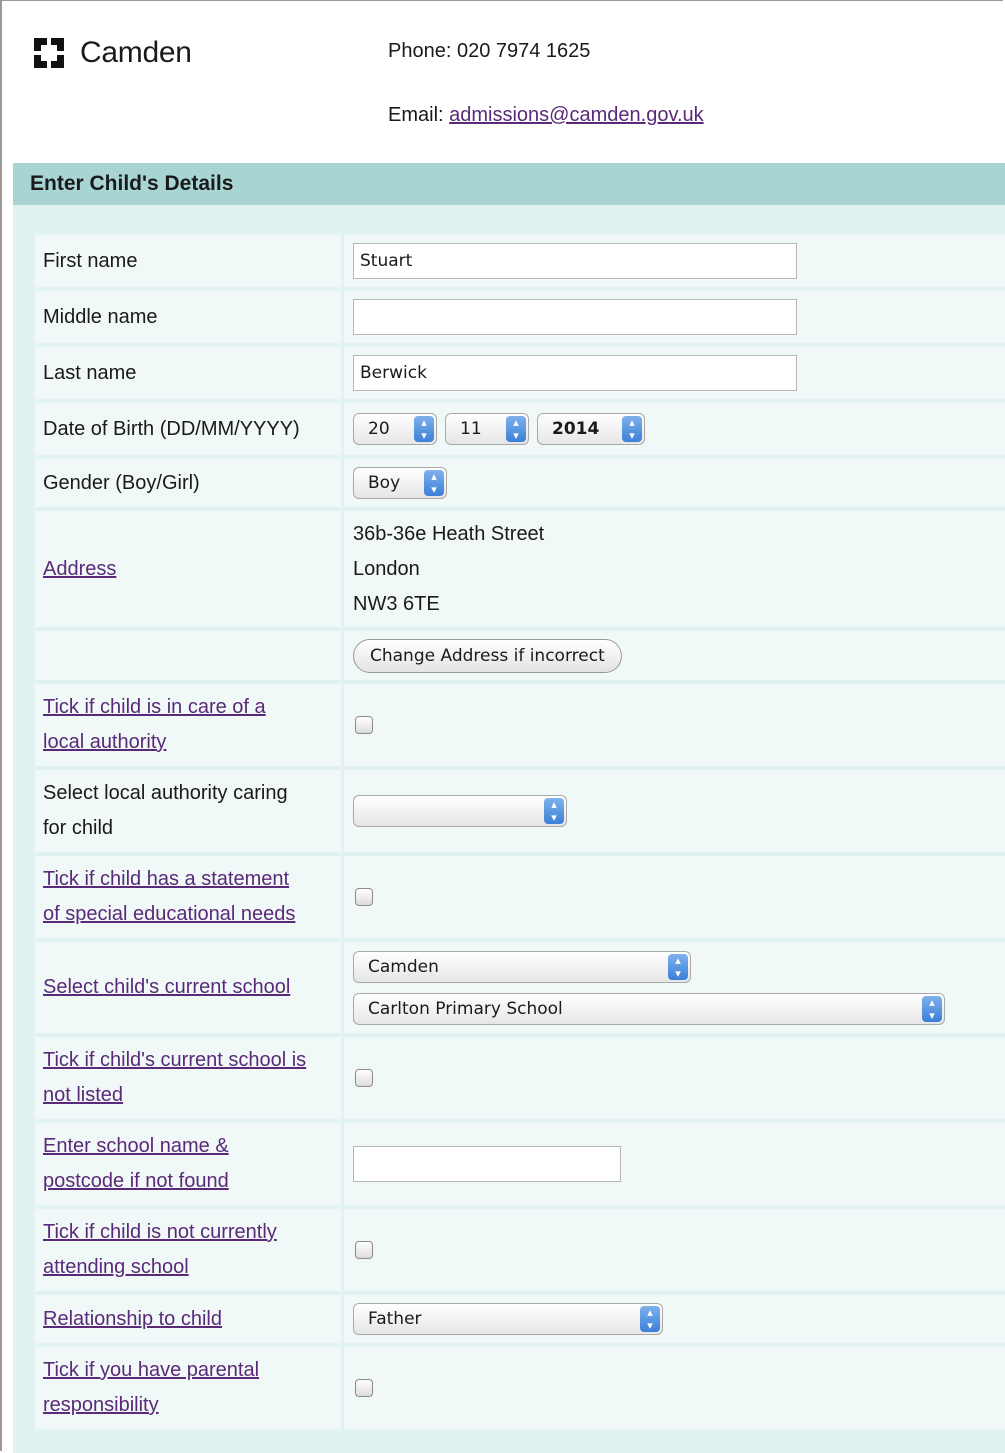 This screenshot has height=1453, width=1005. I want to click on row-last-name: Last name Berwick, so click(520, 373).